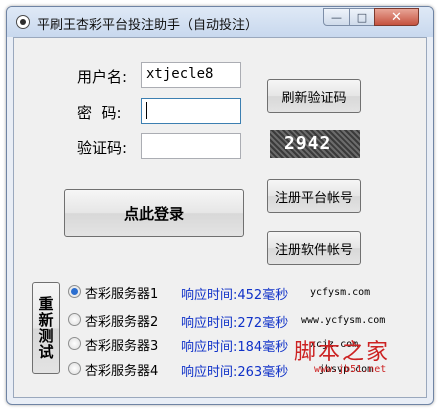 The width and height of the screenshot is (440, 410). What do you see at coordinates (235, 372) in the screenshot?
I see `server-response-time: 响应时间:263毫秒` at bounding box center [235, 372].